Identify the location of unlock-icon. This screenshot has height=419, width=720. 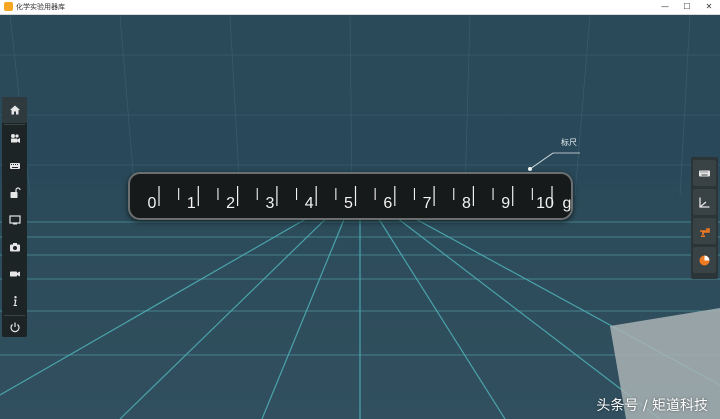
(15, 192).